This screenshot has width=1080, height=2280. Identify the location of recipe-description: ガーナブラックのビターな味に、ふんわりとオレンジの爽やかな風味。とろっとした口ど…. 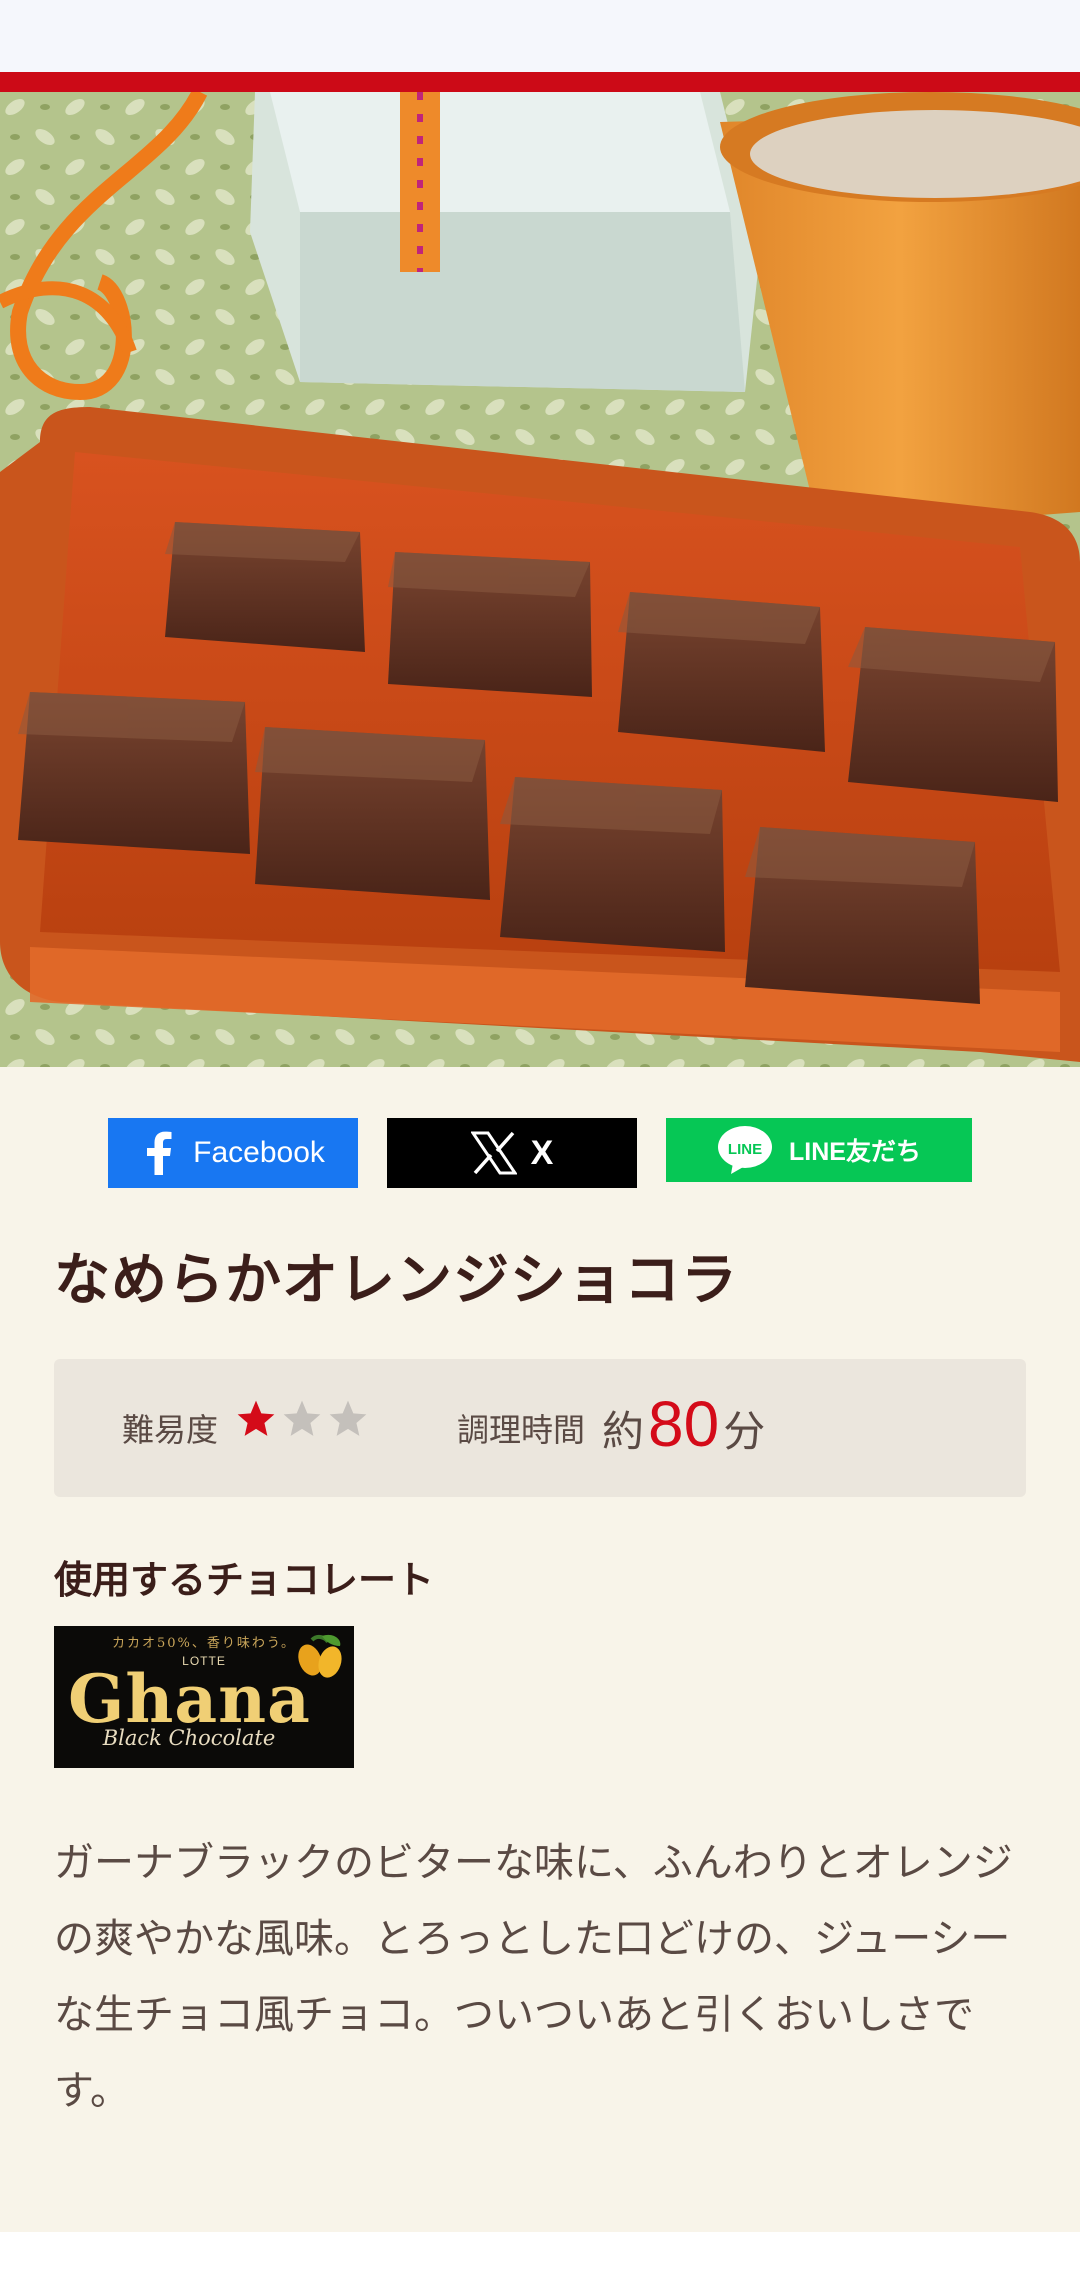
(533, 1977).